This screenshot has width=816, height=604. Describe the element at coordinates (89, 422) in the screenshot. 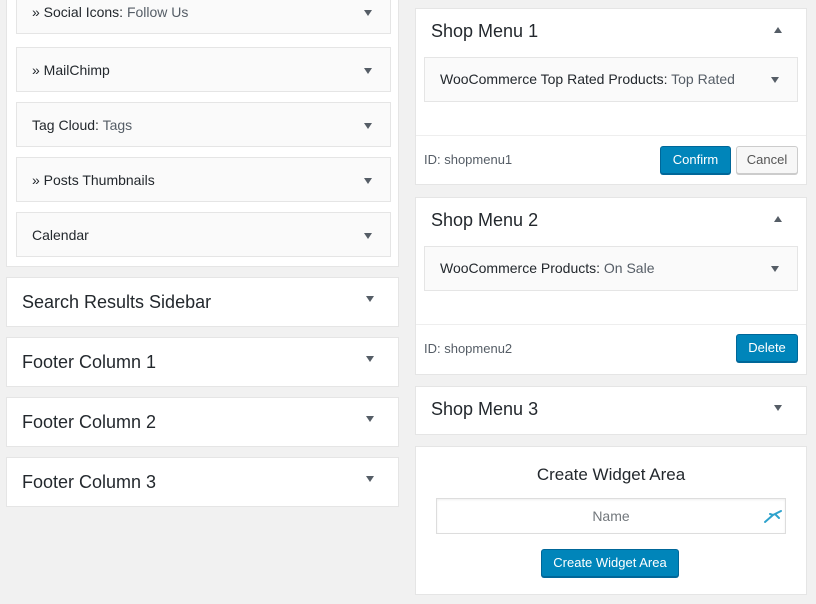

I see `sidebar-title: Footer Column 2` at that location.